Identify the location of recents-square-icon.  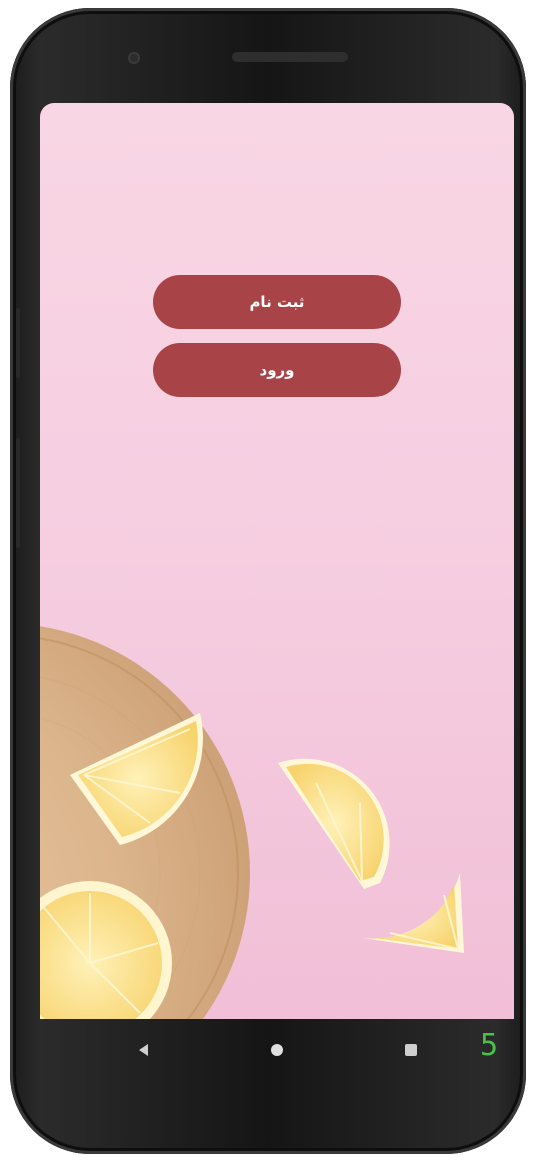
(411, 1050).